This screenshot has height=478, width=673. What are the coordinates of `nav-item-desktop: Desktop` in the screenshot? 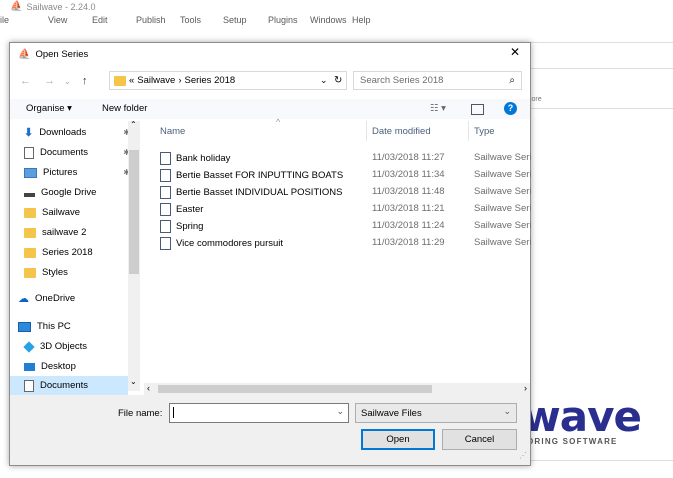 It's located at (82, 366).